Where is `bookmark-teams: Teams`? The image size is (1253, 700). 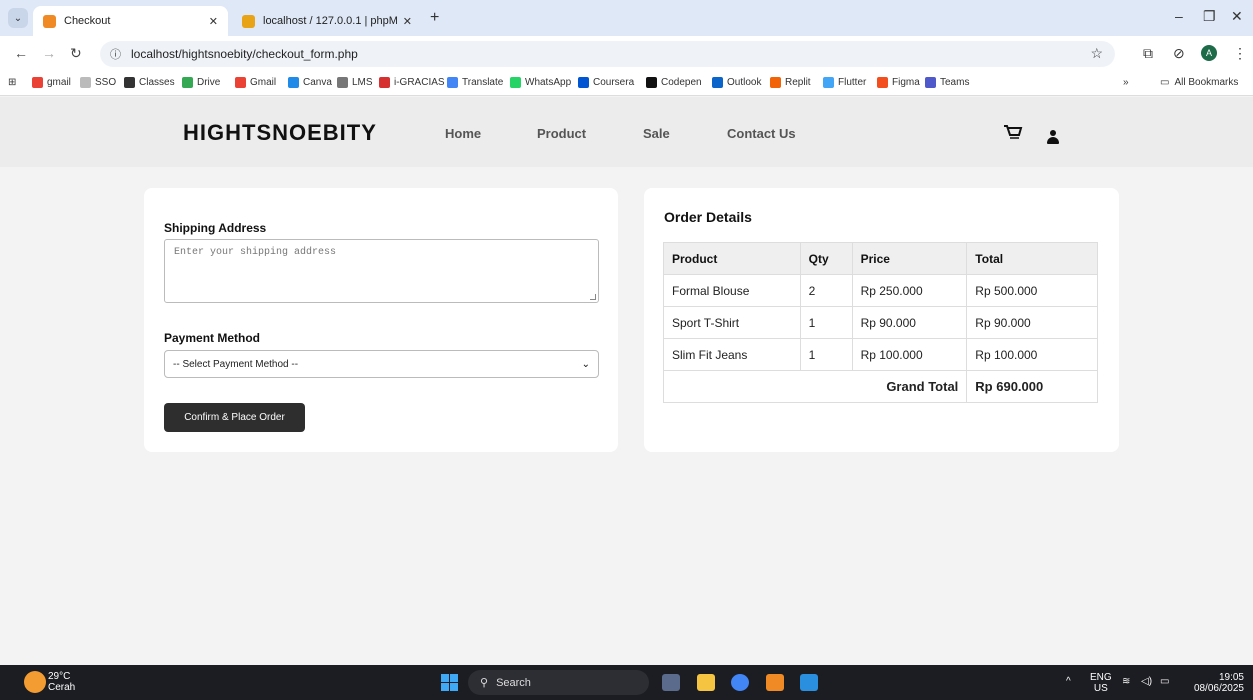 bookmark-teams: Teams is located at coordinates (947, 82).